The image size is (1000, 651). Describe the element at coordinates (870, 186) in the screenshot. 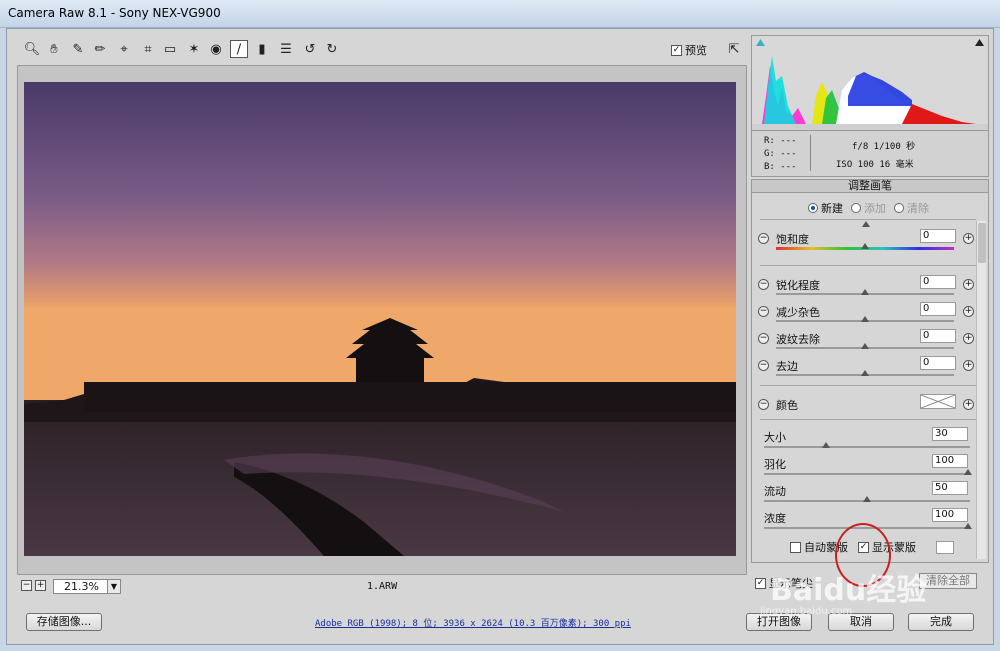

I see `panel-title: 调整画笔` at that location.